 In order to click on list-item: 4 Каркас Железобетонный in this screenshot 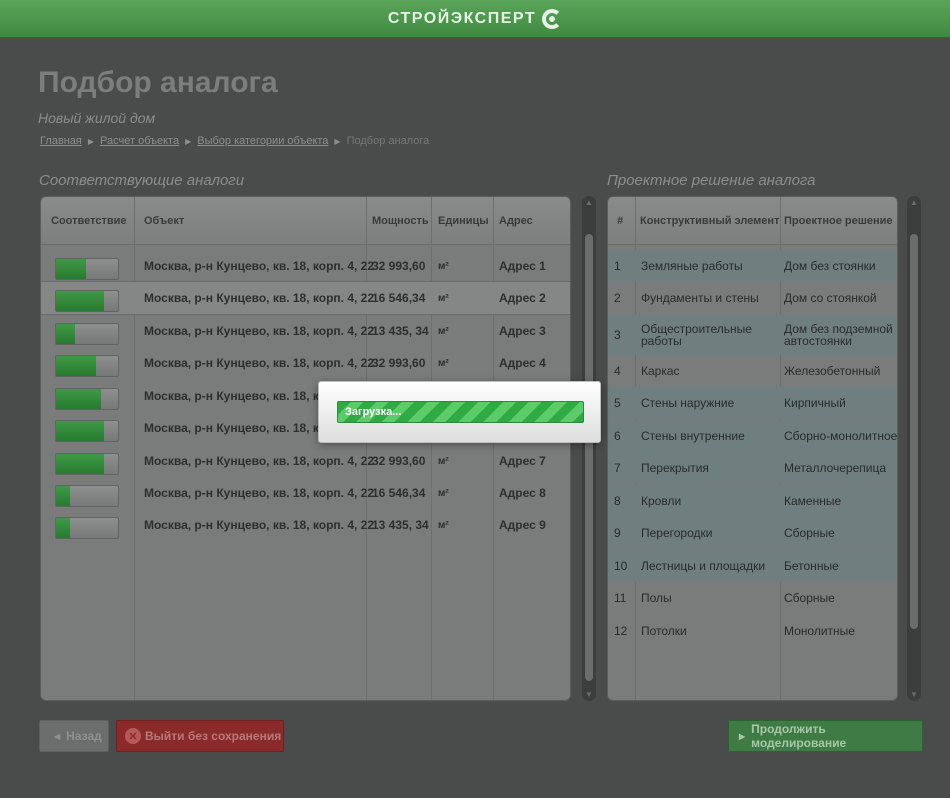, I will do `click(752, 371)`.